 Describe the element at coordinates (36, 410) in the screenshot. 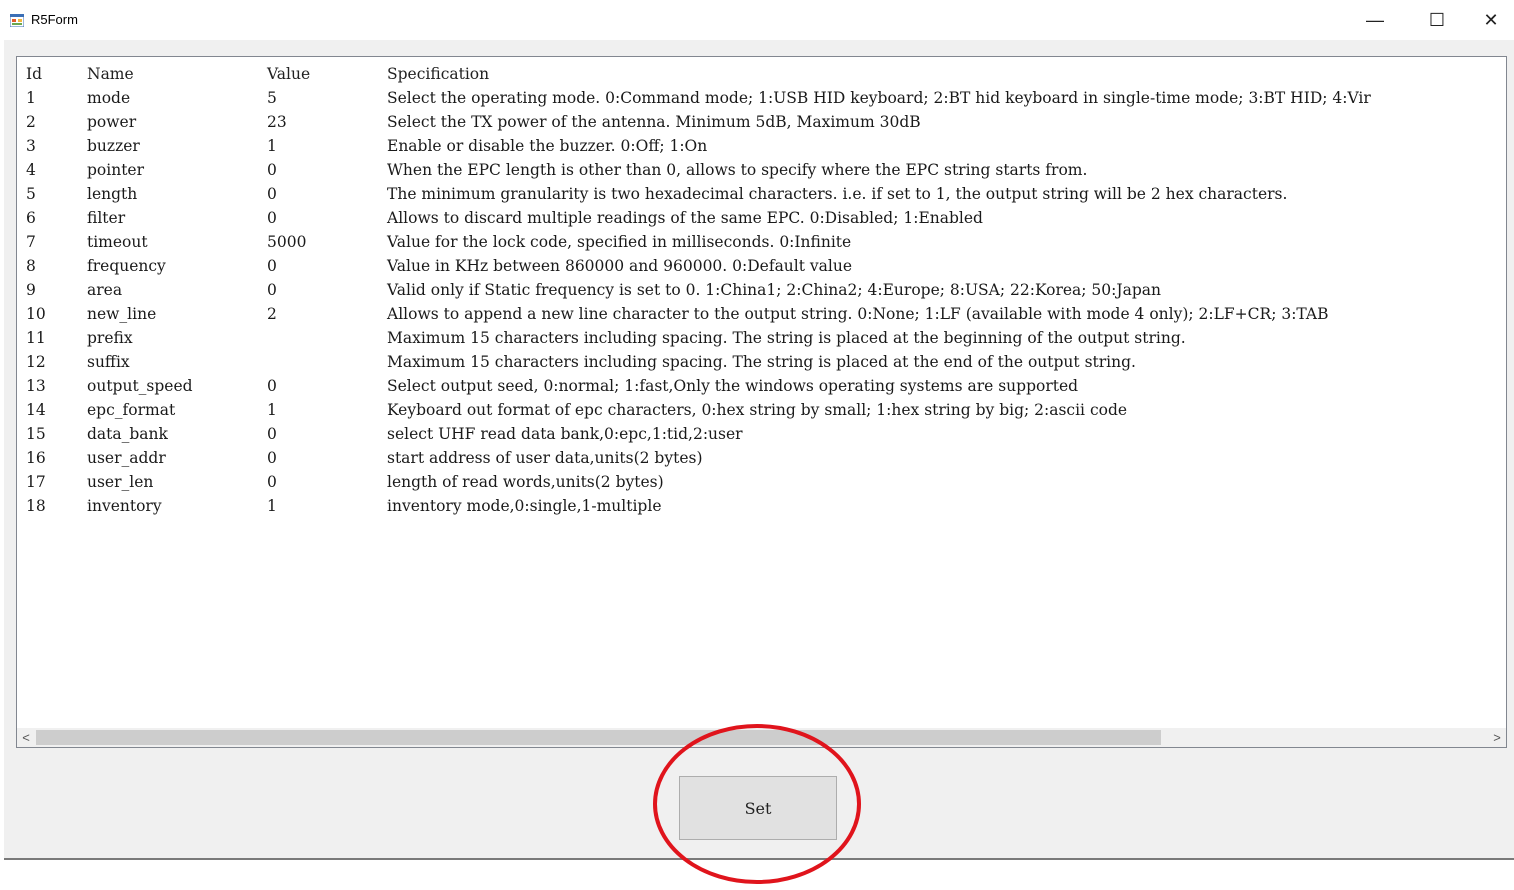

I see `cell-id: 14` at that location.